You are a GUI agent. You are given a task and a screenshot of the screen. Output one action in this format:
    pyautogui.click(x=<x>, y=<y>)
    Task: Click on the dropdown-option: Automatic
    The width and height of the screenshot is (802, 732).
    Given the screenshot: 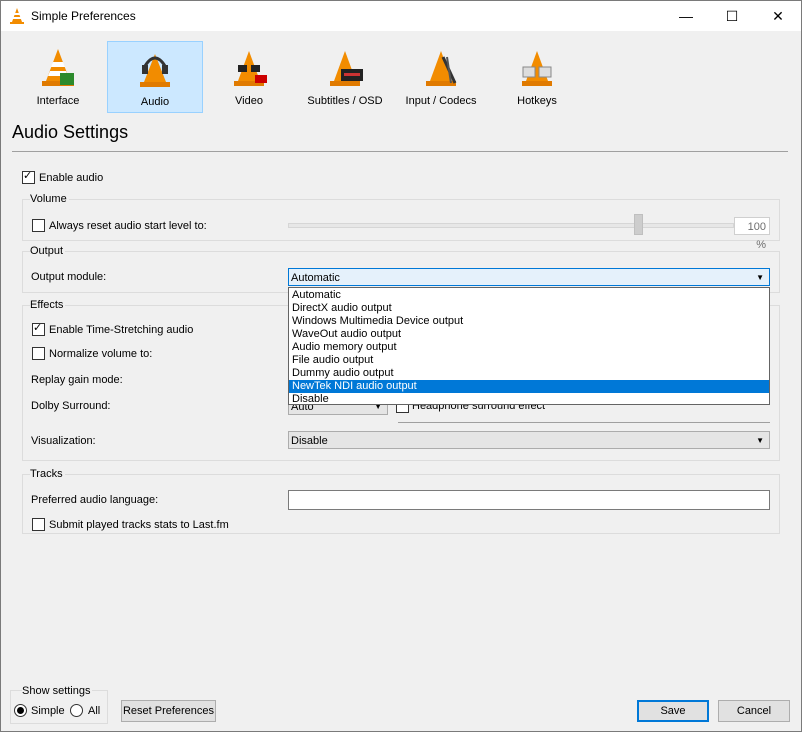 What is the action you would take?
    pyautogui.click(x=529, y=295)
    